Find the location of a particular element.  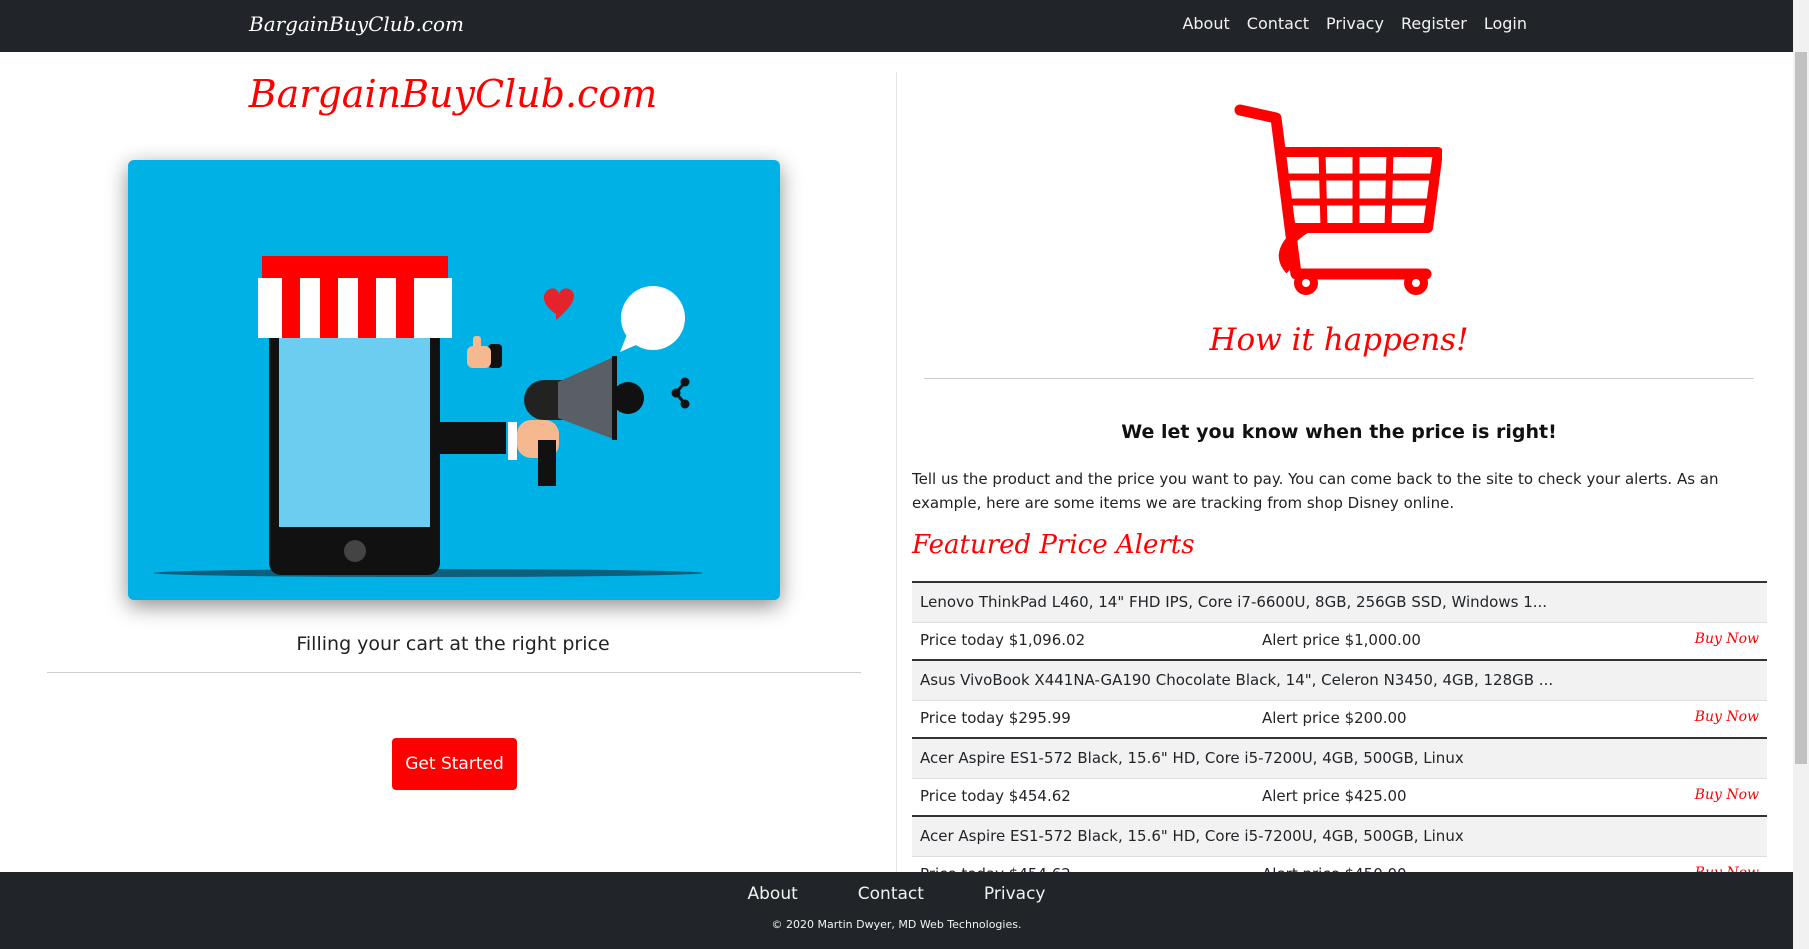

price-today: Price today $1,096.02 is located at coordinates (1003, 640).